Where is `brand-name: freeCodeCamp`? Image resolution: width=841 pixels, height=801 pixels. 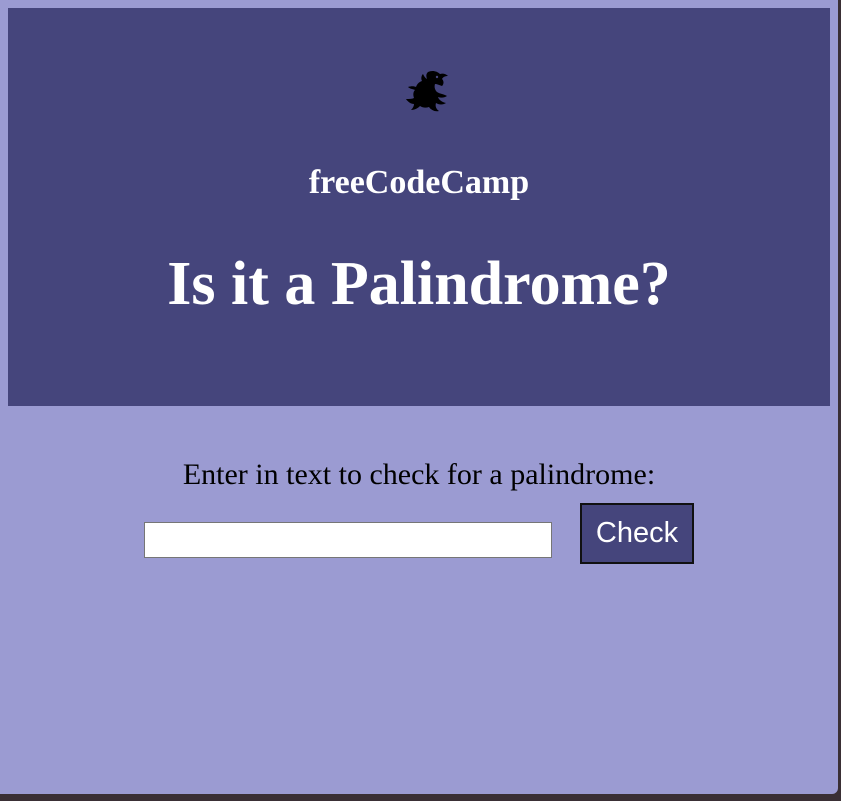
brand-name: freeCodeCamp is located at coordinates (419, 182).